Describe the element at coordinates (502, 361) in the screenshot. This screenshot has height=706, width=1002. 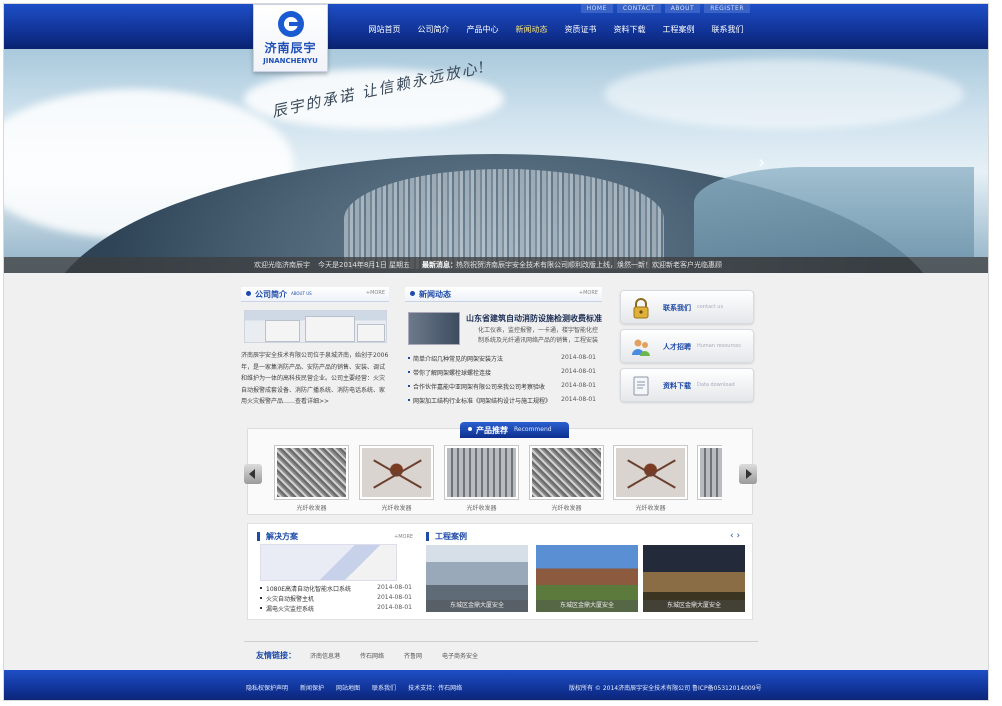
I see `list-item: 简单介绍几种常见的网架安装方法 2014-08-01` at that location.